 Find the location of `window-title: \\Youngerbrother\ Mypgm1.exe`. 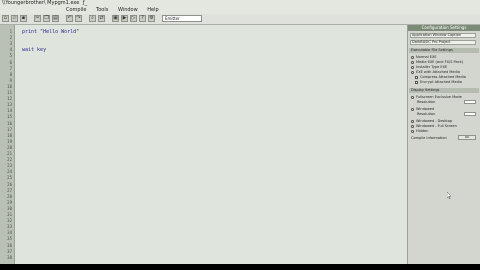

window-title: \\Youngerbrother\ Mypgm1.exe is located at coordinates (41, 3).